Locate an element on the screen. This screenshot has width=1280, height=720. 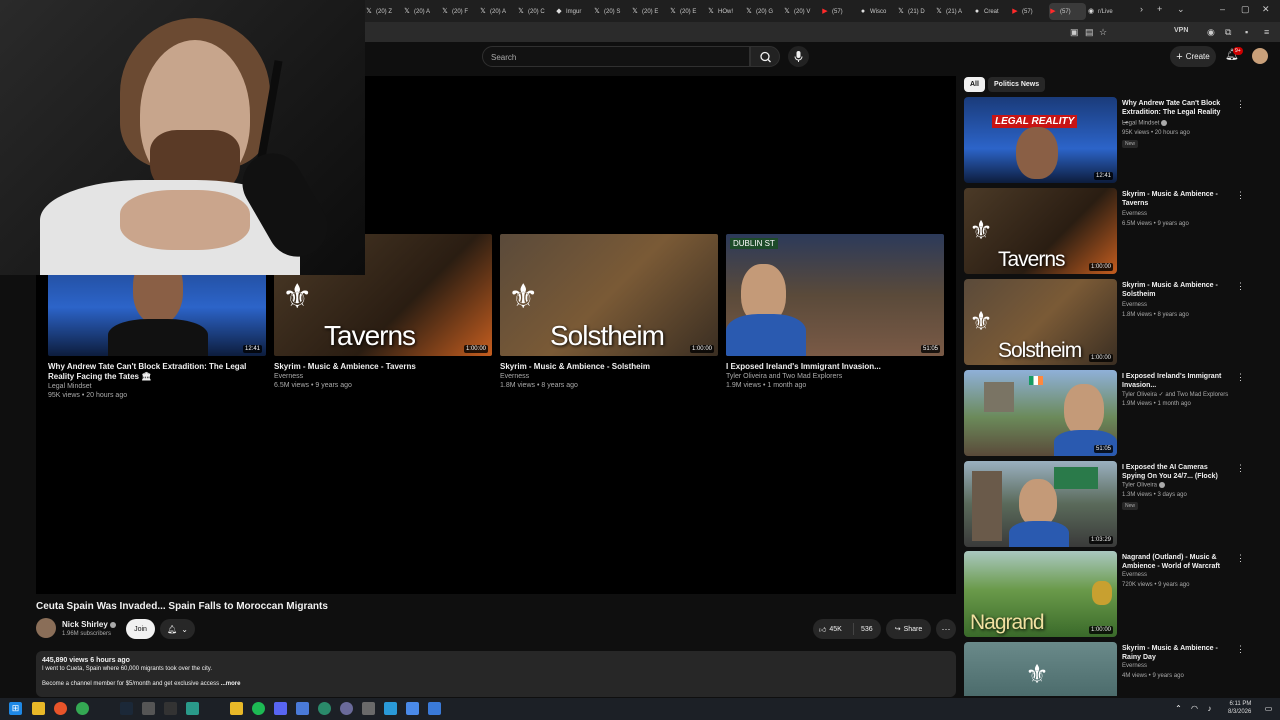
notepad-icon is located at coordinates (302, 708).